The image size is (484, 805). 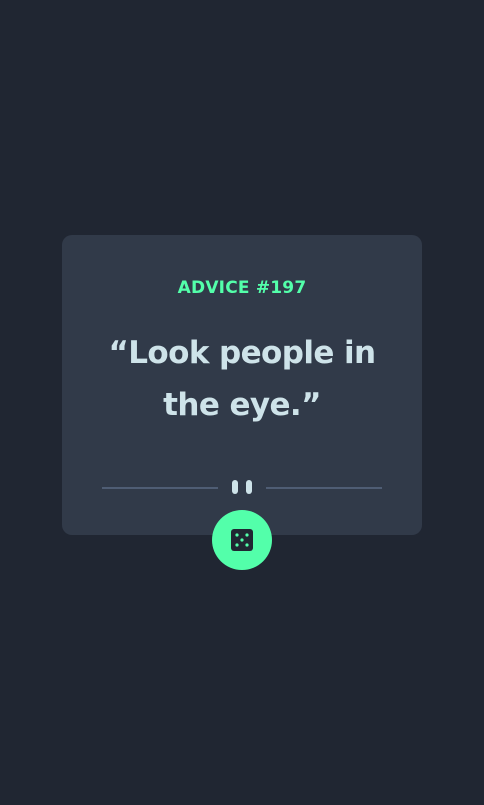 I want to click on pause-bar-left, so click(x=235, y=487).